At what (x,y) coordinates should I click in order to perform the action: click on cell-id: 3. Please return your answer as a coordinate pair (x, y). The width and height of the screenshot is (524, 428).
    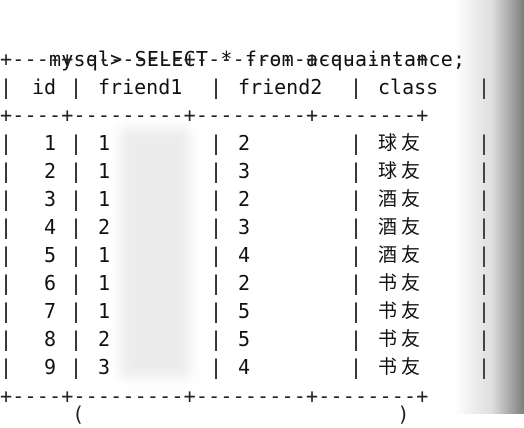
    Looking at the image, I should click on (50, 199).